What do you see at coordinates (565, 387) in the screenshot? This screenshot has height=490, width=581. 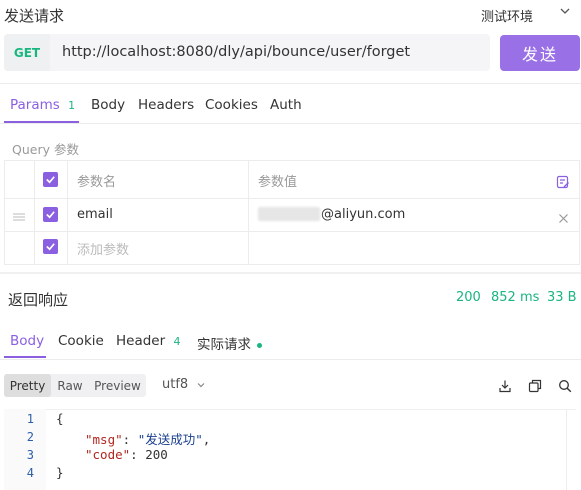 I see `search-icon` at bounding box center [565, 387].